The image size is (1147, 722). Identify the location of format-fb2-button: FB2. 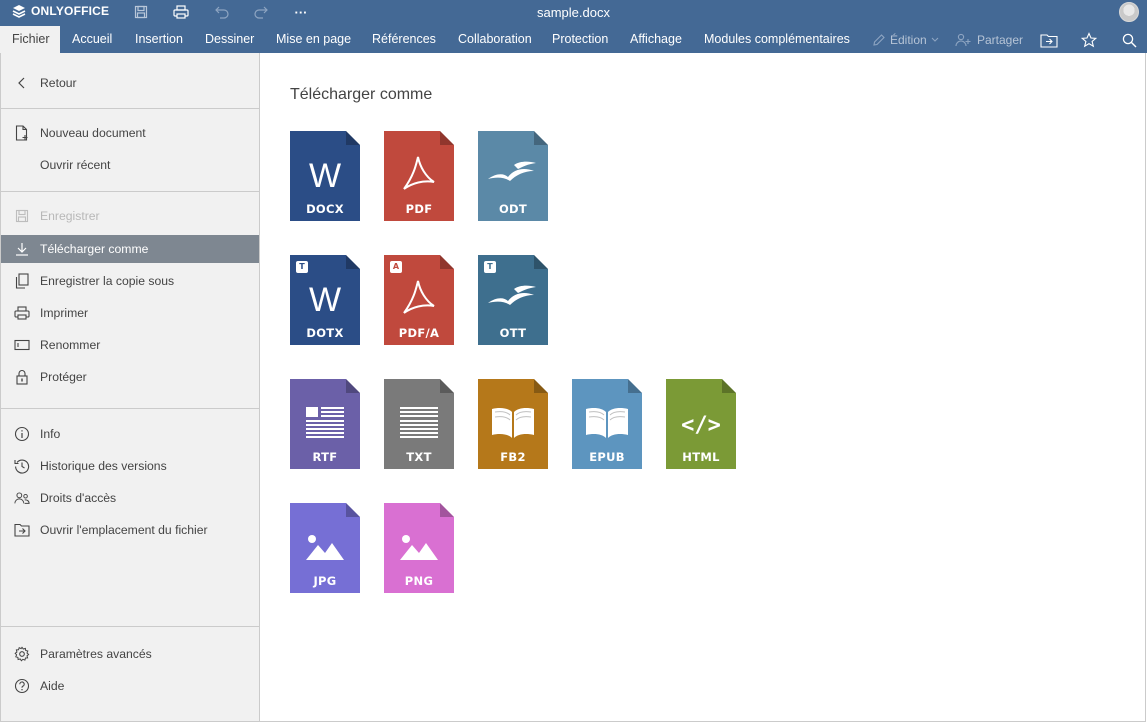
(513, 424).